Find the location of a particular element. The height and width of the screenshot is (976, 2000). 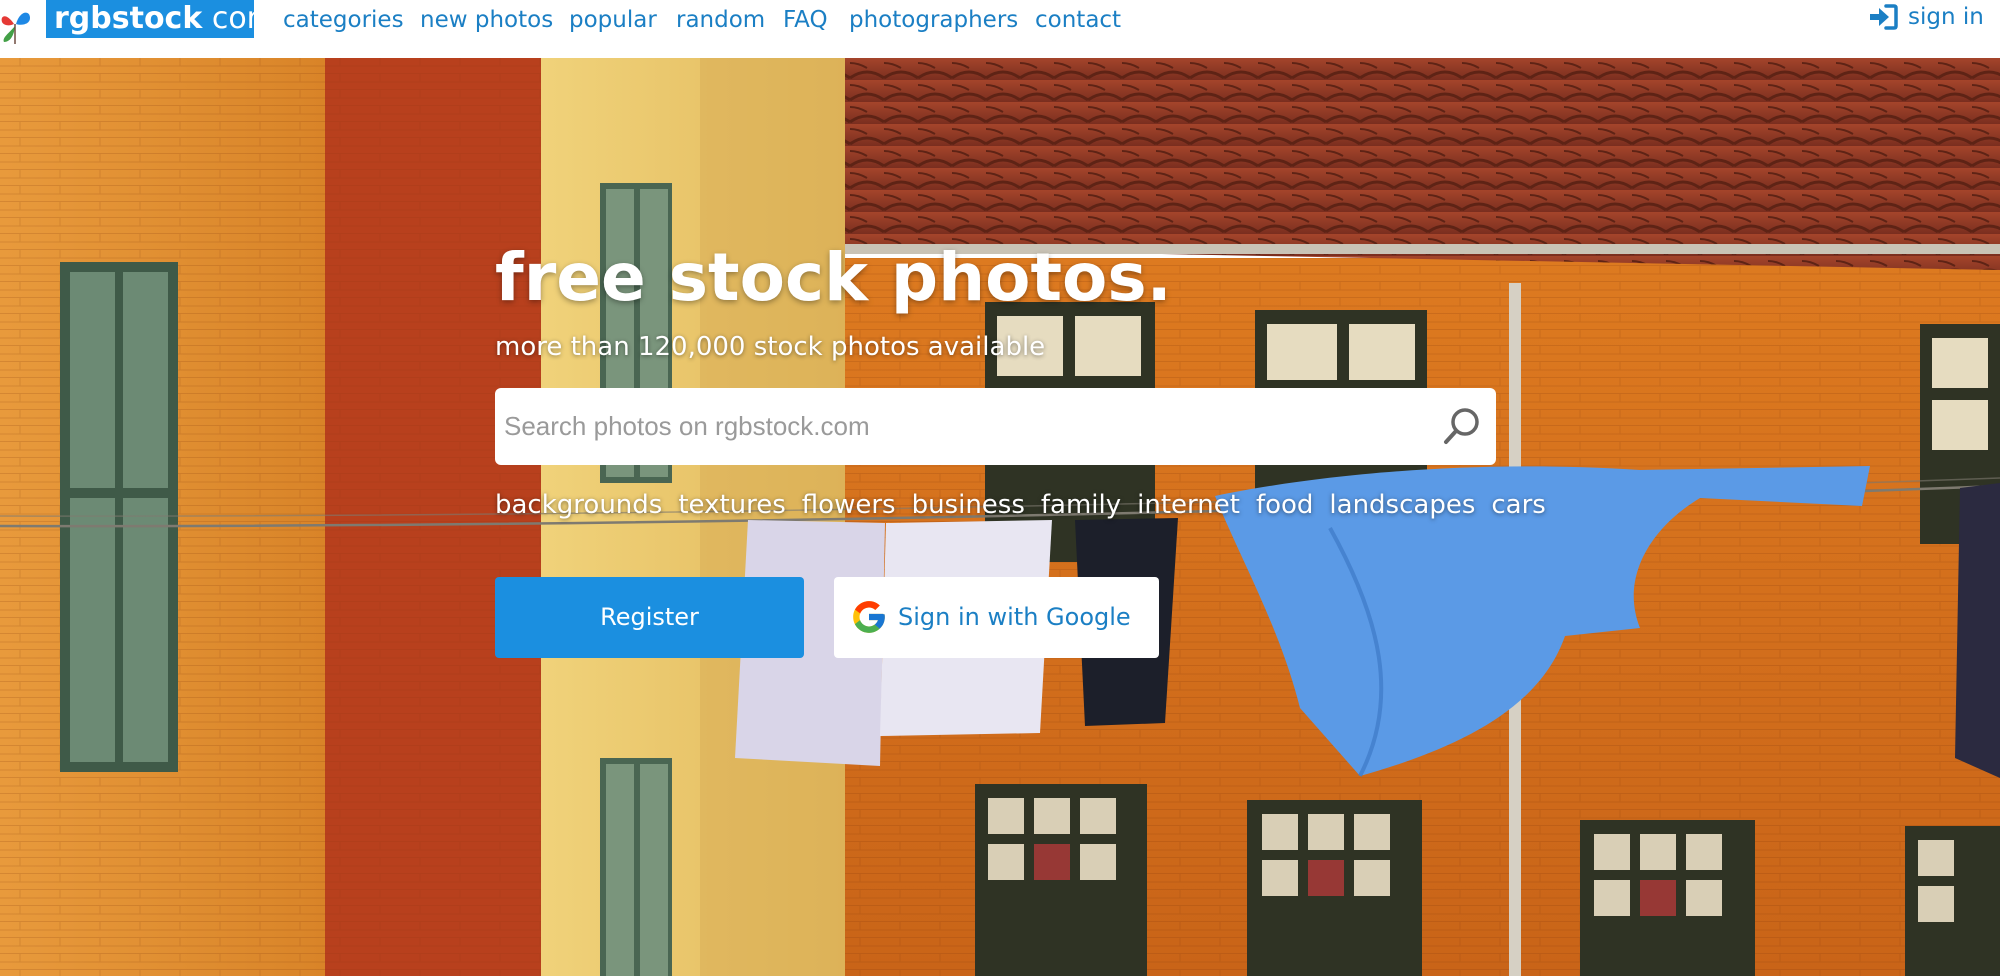

google-sign-in-button: Sign in with Google is located at coordinates (996, 617).